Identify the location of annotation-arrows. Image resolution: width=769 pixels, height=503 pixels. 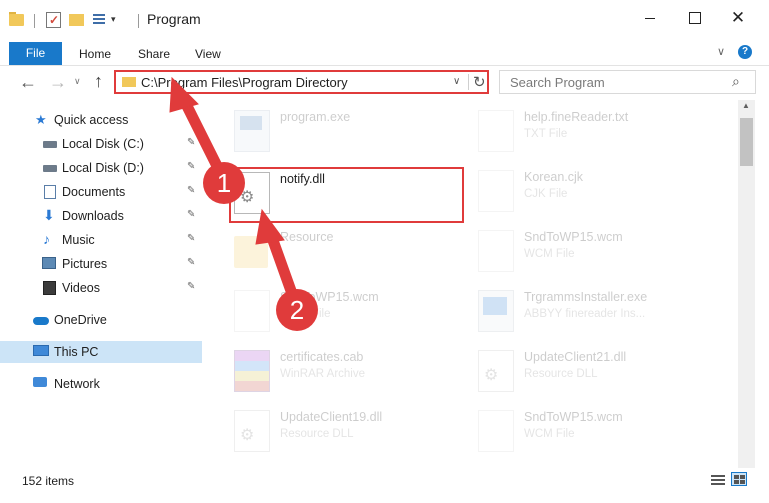
(235, 192).